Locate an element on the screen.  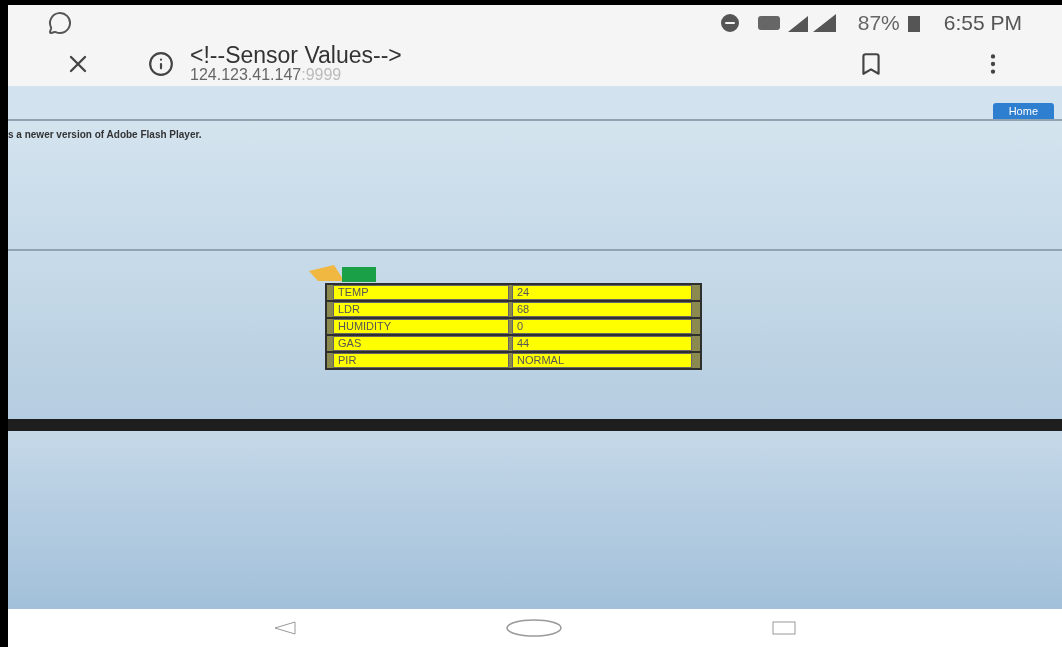
home-button: Home is located at coordinates (1023, 111).